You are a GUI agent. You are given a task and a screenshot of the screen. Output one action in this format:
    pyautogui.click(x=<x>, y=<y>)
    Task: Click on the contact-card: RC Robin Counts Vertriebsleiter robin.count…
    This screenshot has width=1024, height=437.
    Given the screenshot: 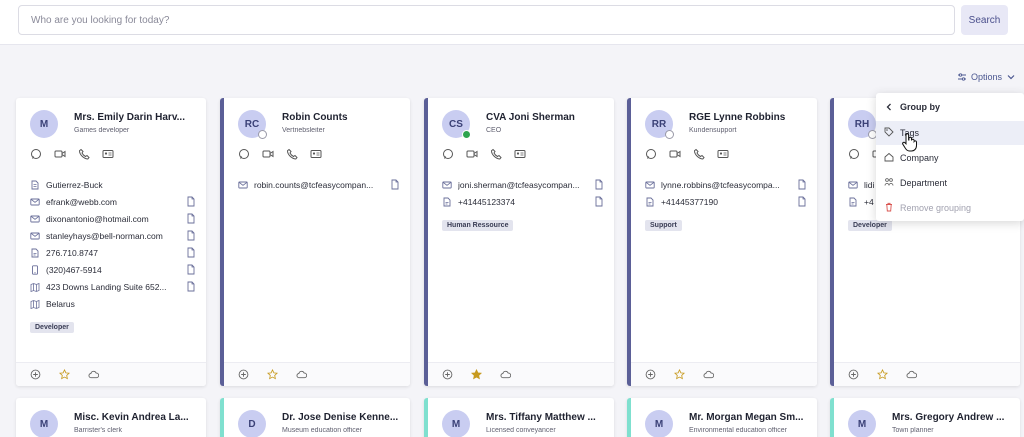 What is the action you would take?
    pyautogui.click(x=315, y=242)
    